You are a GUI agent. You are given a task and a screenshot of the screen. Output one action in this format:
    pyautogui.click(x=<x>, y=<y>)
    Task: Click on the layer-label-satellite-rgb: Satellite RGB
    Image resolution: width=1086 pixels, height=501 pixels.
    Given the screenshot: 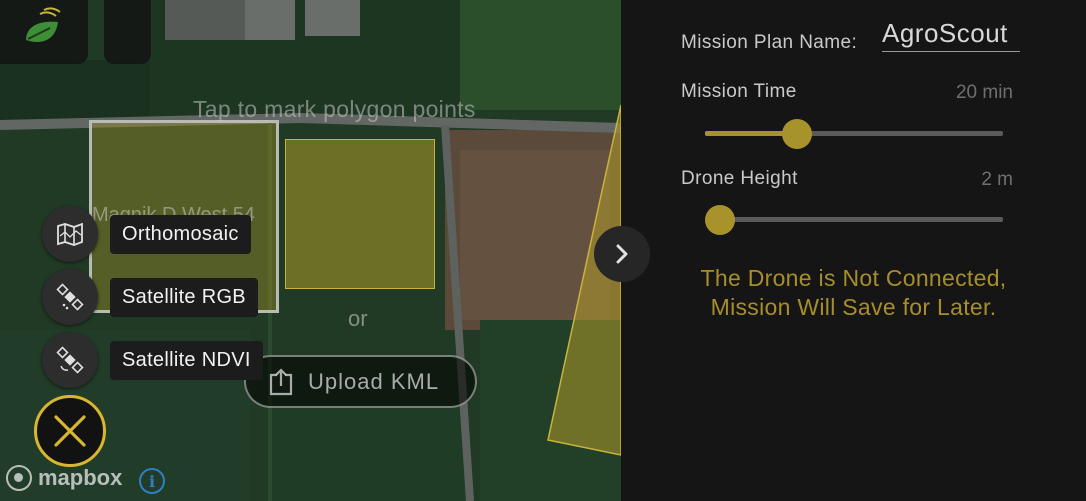 What is the action you would take?
    pyautogui.click(x=184, y=297)
    